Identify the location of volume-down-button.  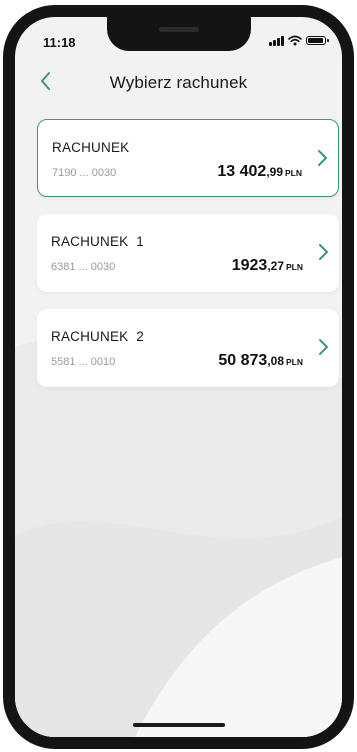
(6, 233).